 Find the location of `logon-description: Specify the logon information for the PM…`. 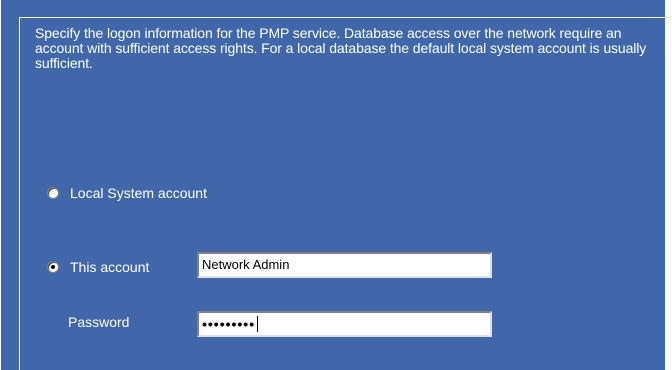

logon-description: Specify the logon information for the PM… is located at coordinates (341, 48).